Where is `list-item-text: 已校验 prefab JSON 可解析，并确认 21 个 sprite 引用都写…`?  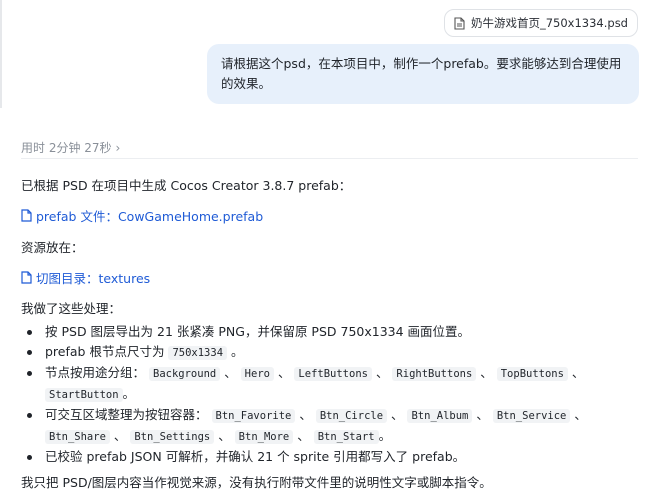 list-item-text: 已校验 prefab JSON 可解析，并确认 21 个 sprite 引用都写… is located at coordinates (255, 456).